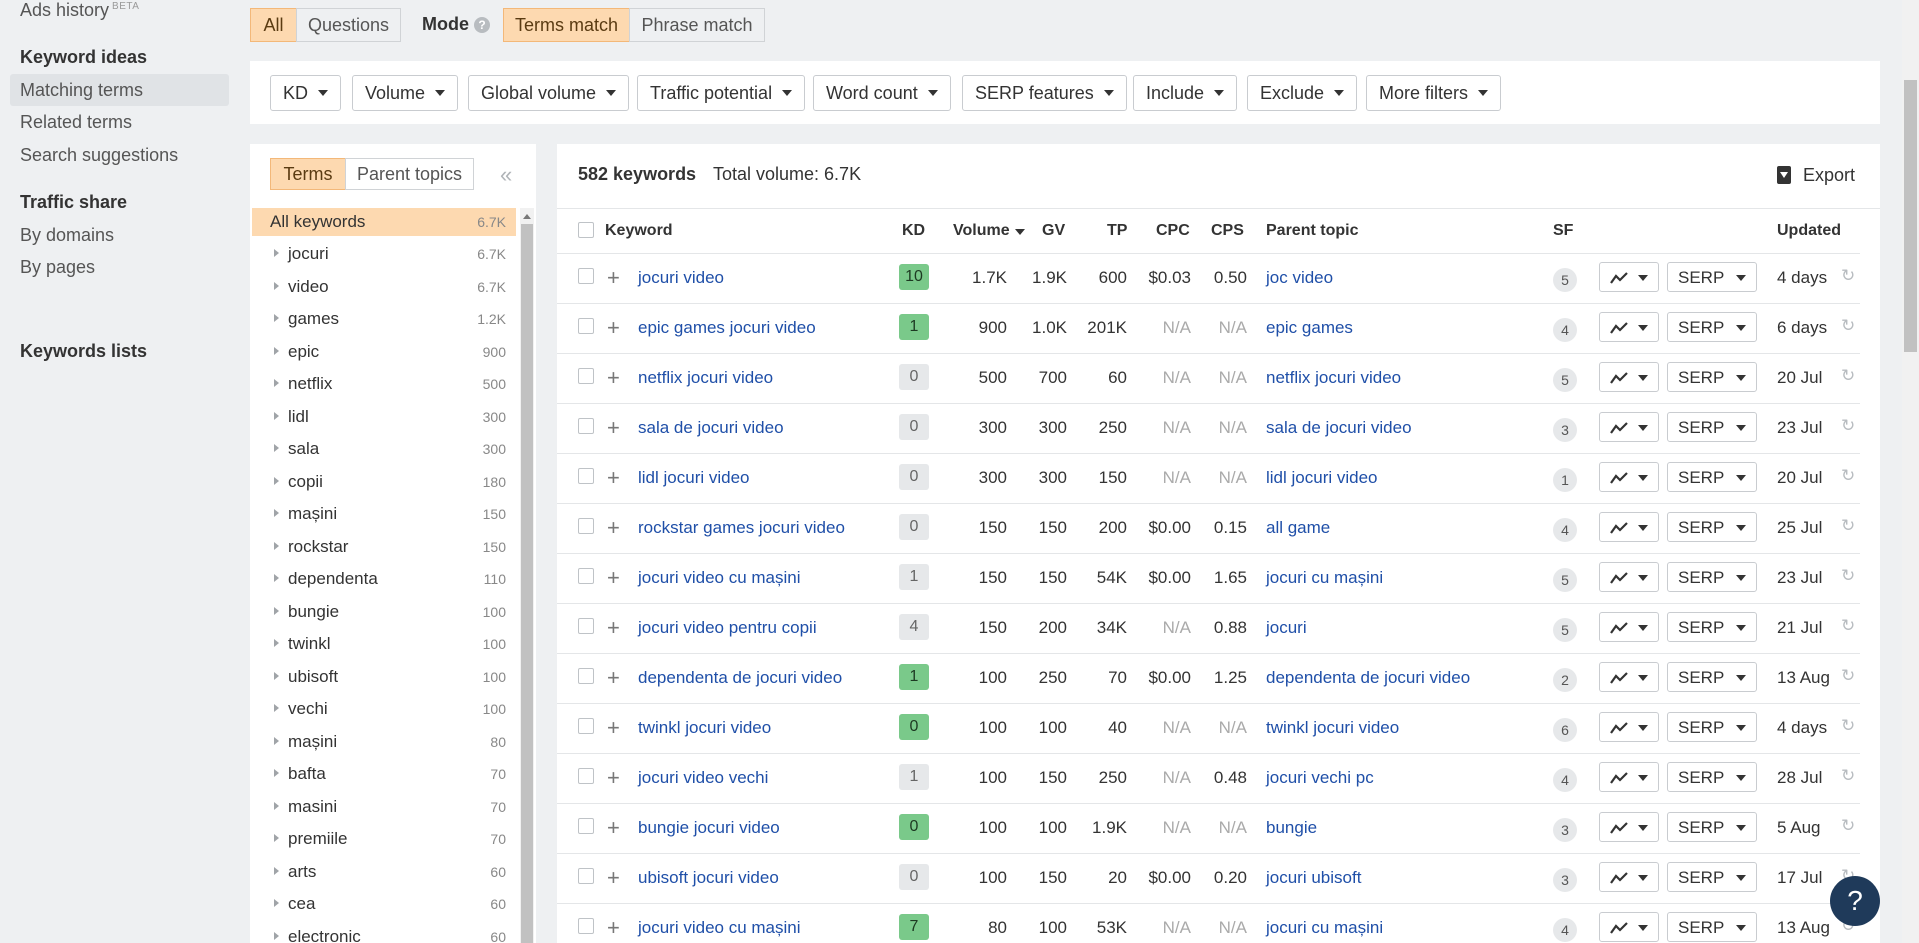  Describe the element at coordinates (1563, 231) in the screenshot. I see `column-header-sf: SF` at that location.